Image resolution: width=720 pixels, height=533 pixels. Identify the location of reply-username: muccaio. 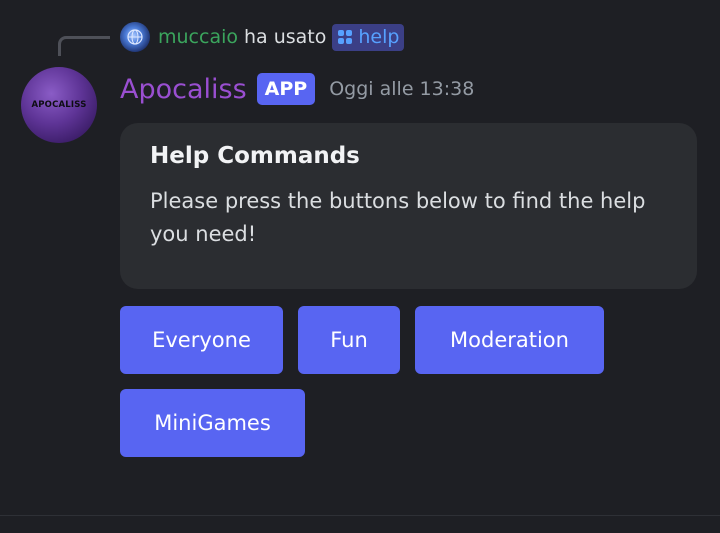
(198, 37).